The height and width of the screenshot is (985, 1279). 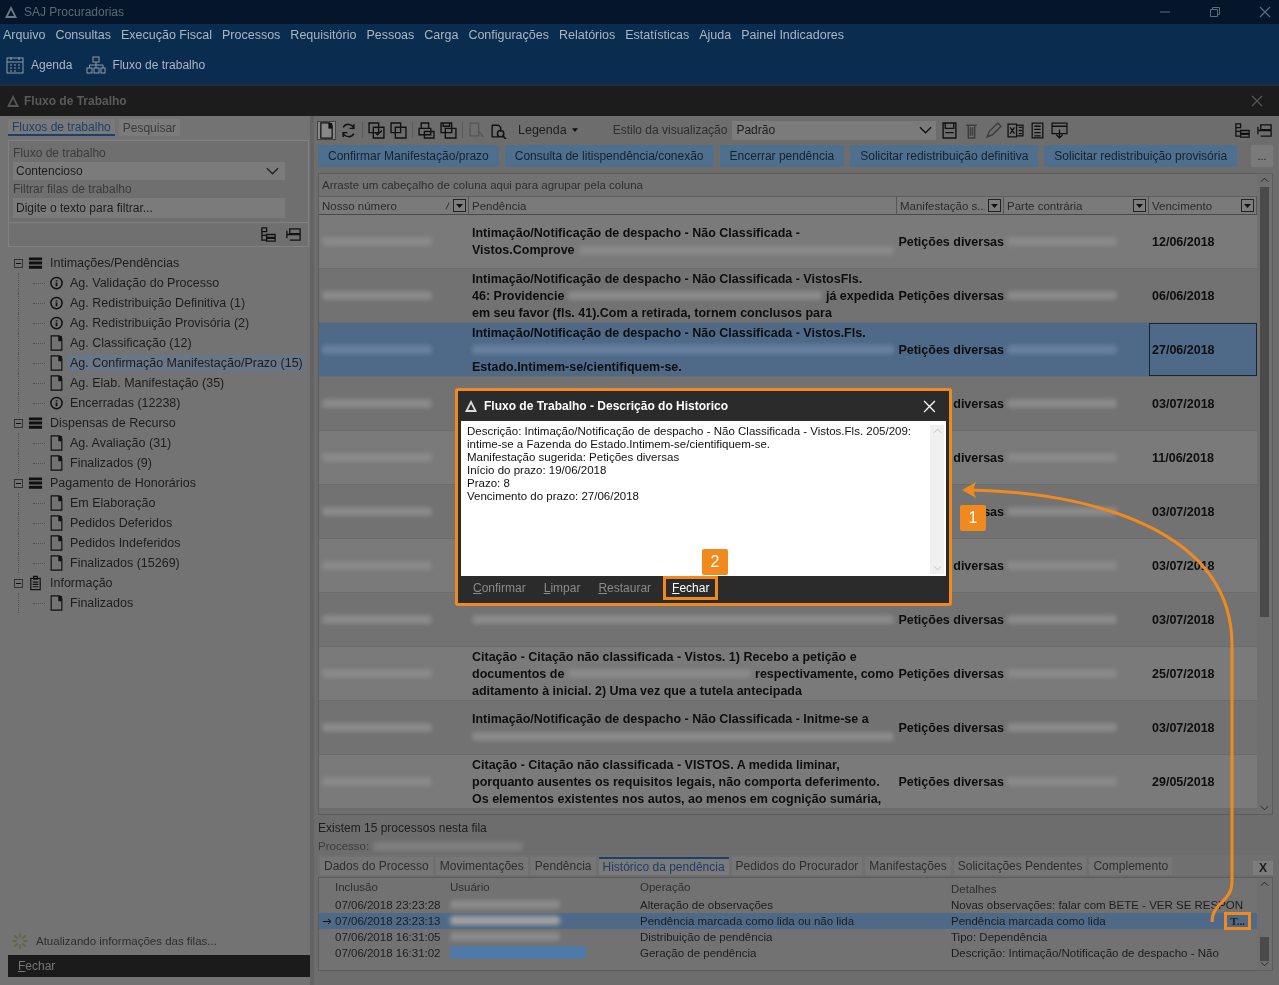 I want to click on app-title: SAJ Procuradorias, so click(x=74, y=12).